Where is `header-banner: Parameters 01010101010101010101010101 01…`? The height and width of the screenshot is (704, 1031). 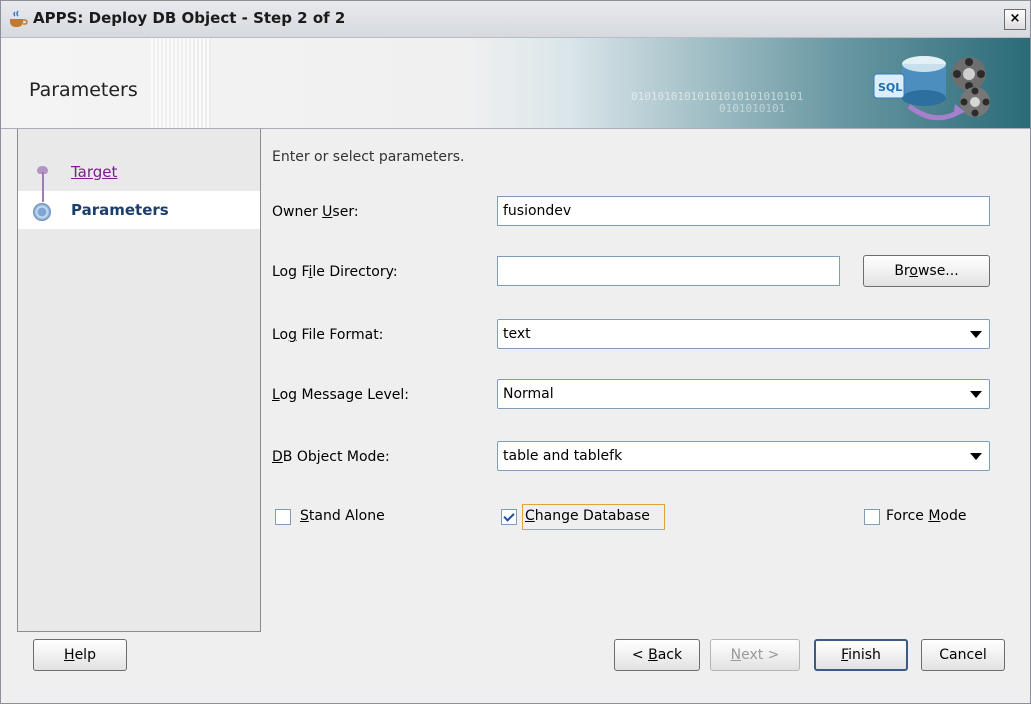 header-banner: Parameters 01010101010101010101010101 01… is located at coordinates (515, 83).